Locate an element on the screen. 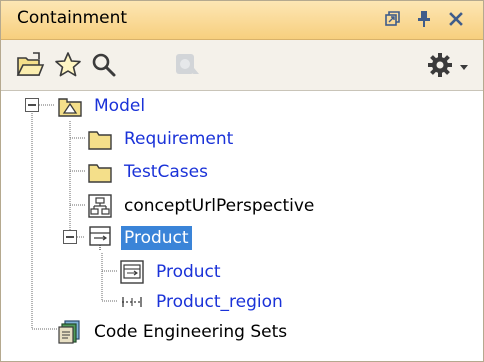 This screenshot has height=362, width=484. close-icon is located at coordinates (456, 19).